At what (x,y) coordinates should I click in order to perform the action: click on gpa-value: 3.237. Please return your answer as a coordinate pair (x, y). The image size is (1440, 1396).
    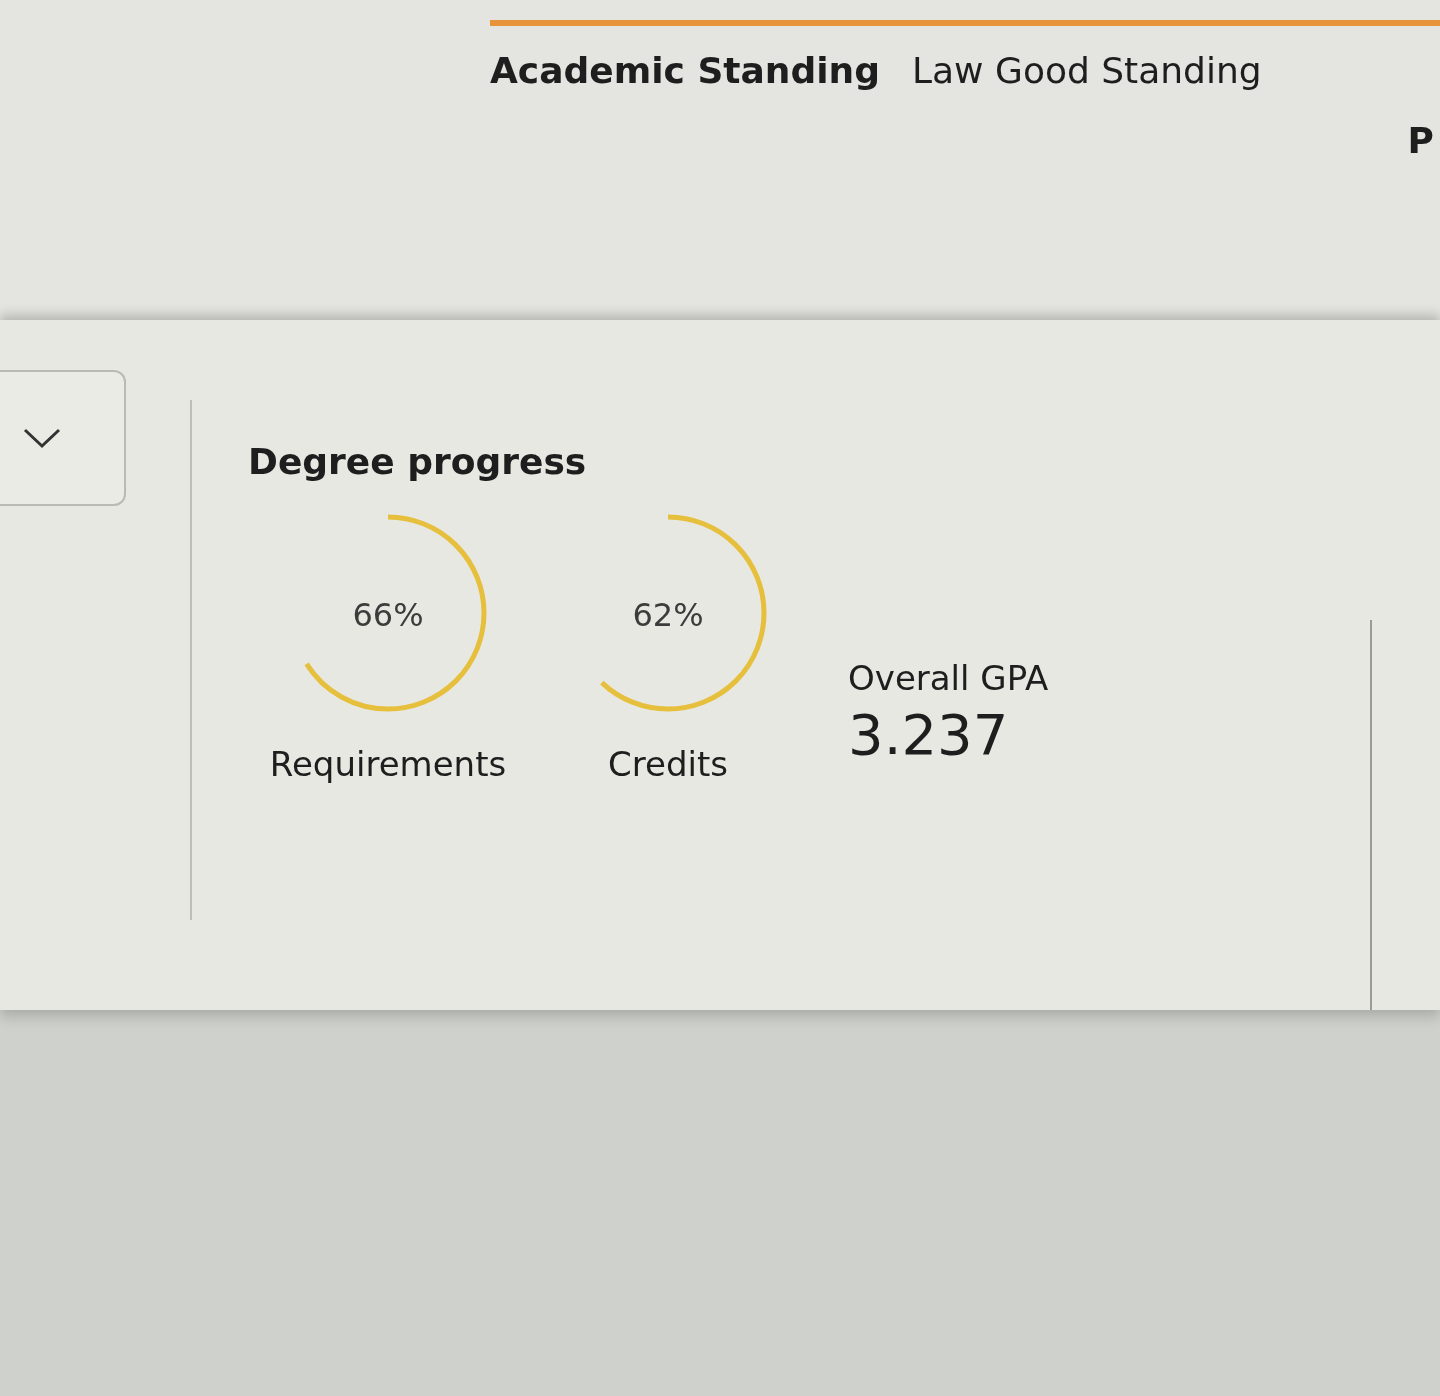
    Looking at the image, I should click on (928, 735).